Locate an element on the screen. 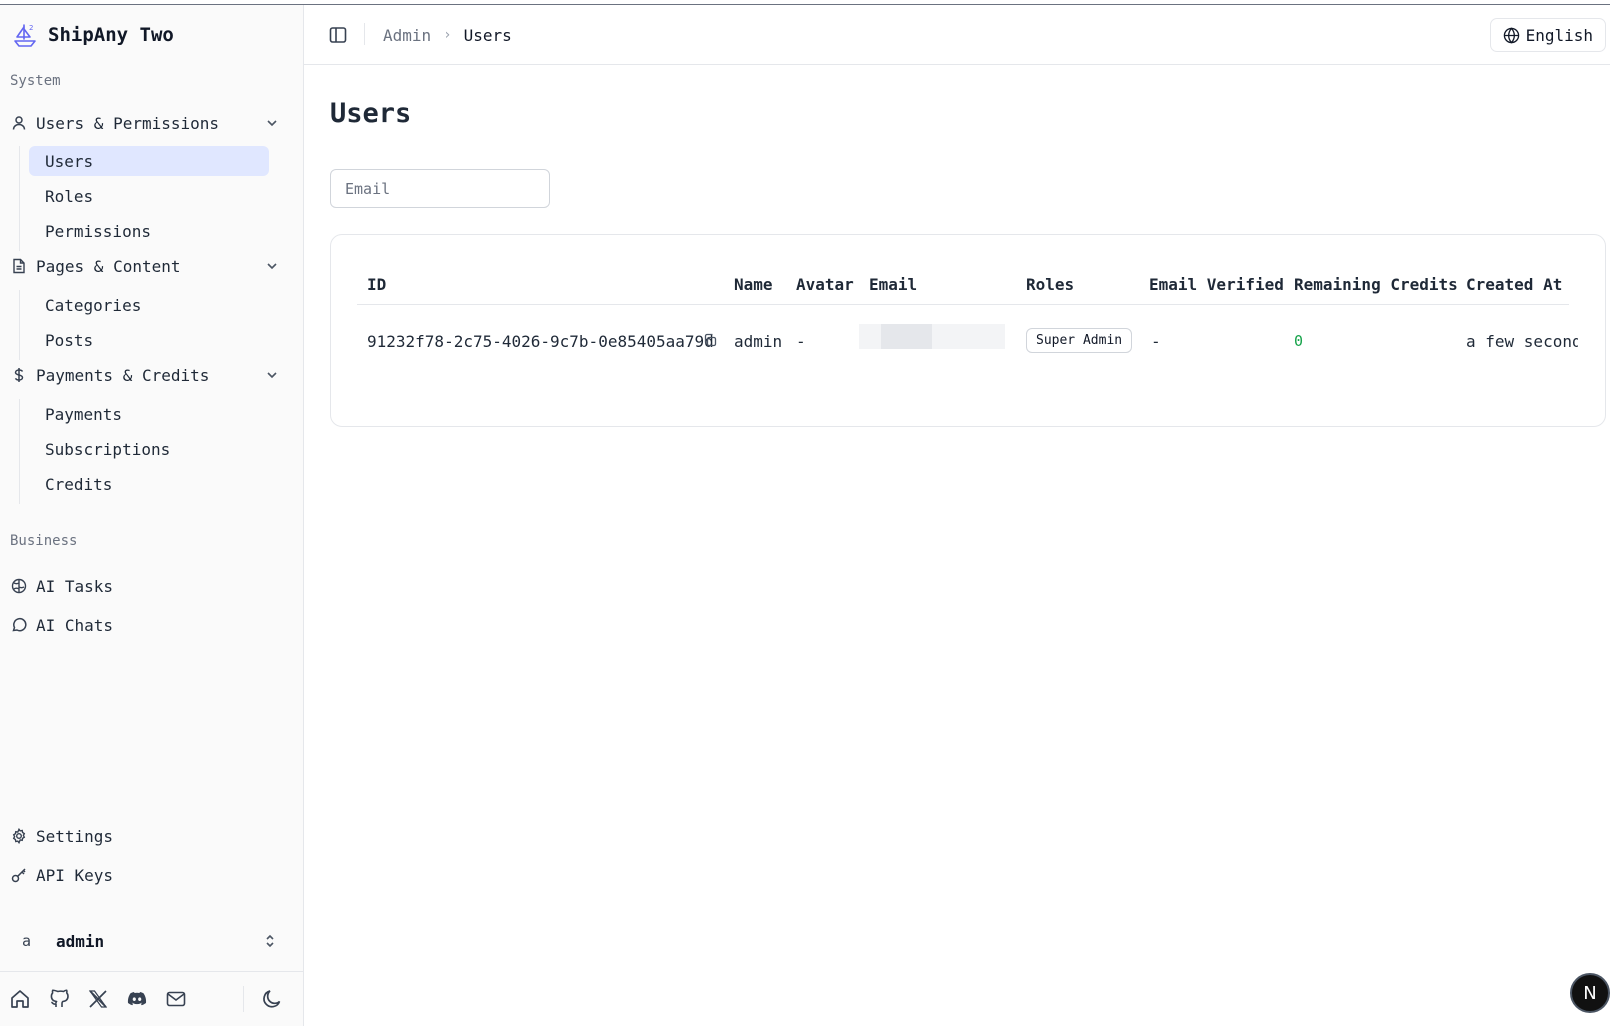 The image size is (1610, 1026). sub-list-pages-content: Categories Posts is located at coordinates (149, 325).